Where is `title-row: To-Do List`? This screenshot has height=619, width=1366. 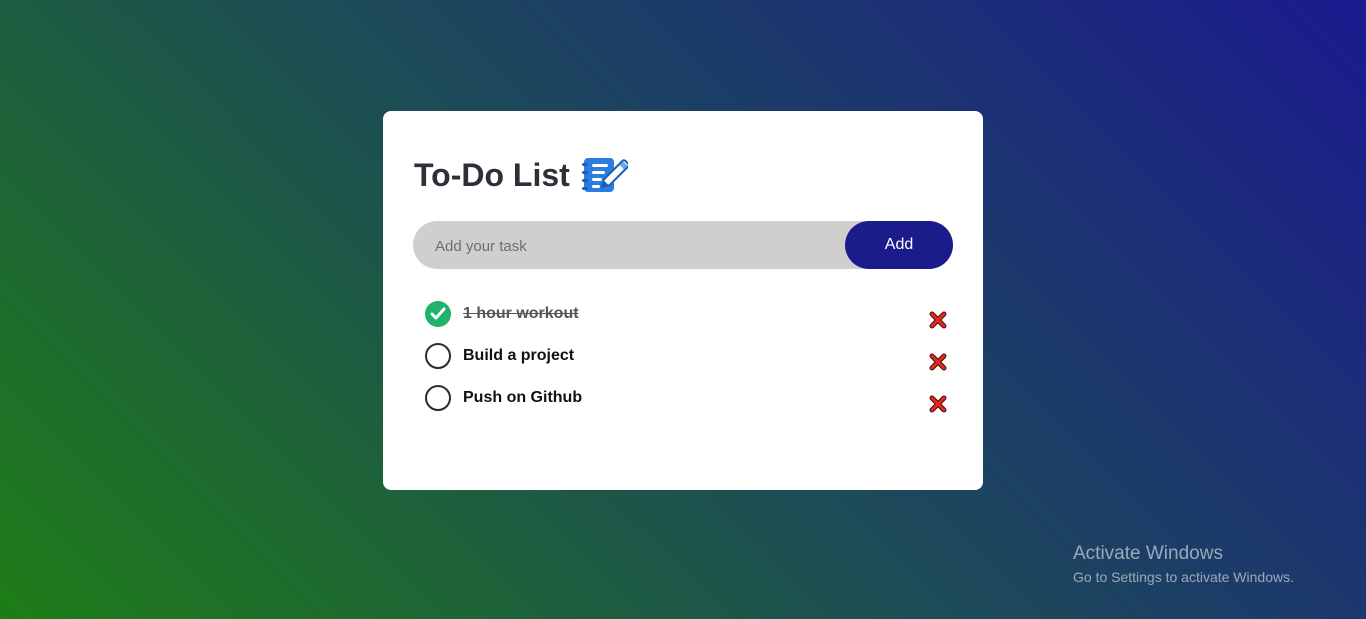 title-row: To-Do List is located at coordinates (522, 175).